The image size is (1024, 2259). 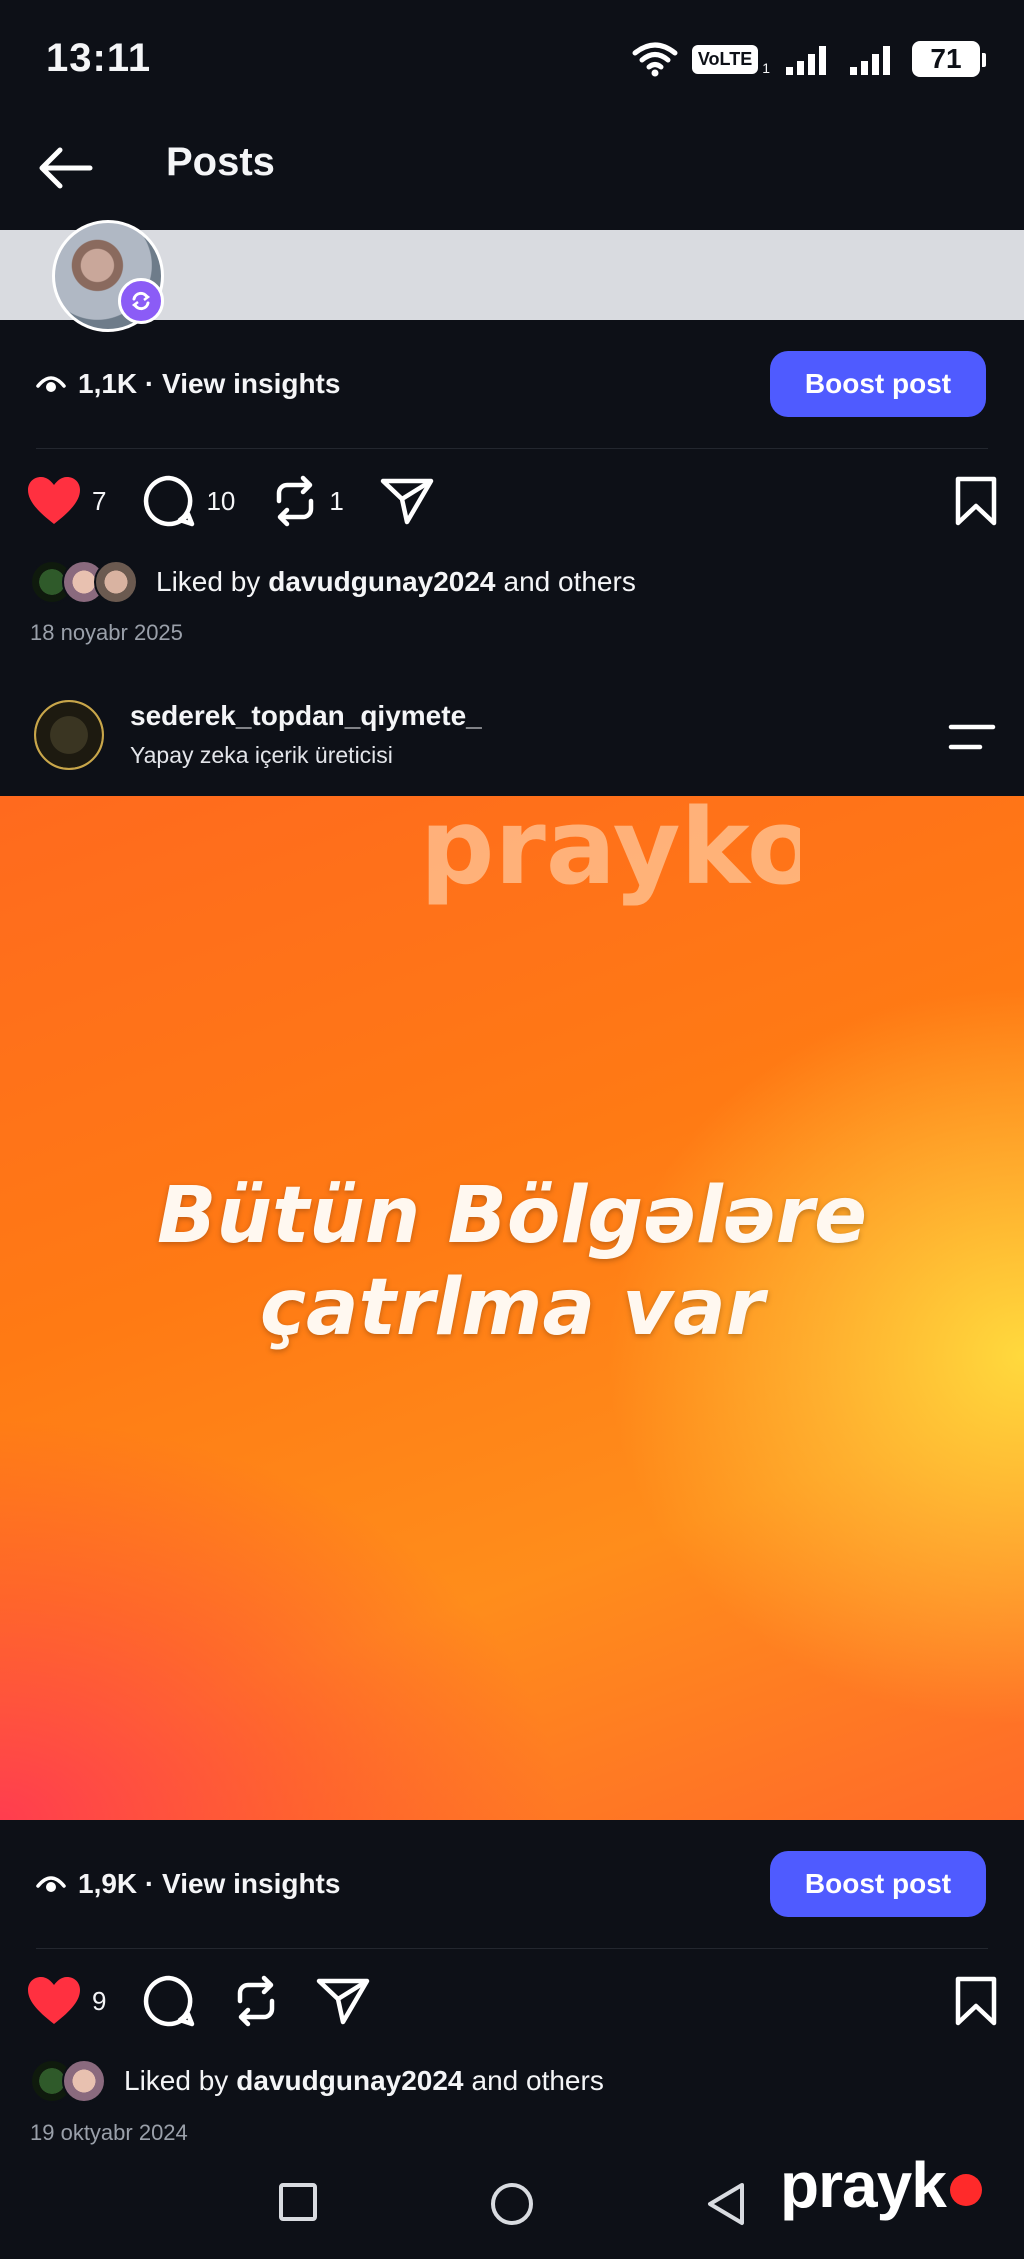 What do you see at coordinates (99, 2000) in the screenshot?
I see `like-count: 9` at bounding box center [99, 2000].